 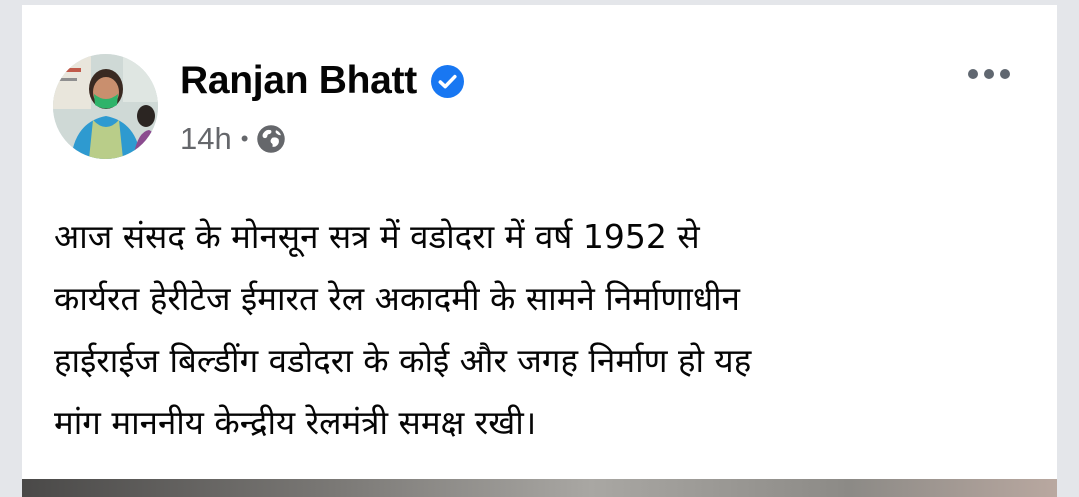 I want to click on verified-badge-icon, so click(x=447, y=81).